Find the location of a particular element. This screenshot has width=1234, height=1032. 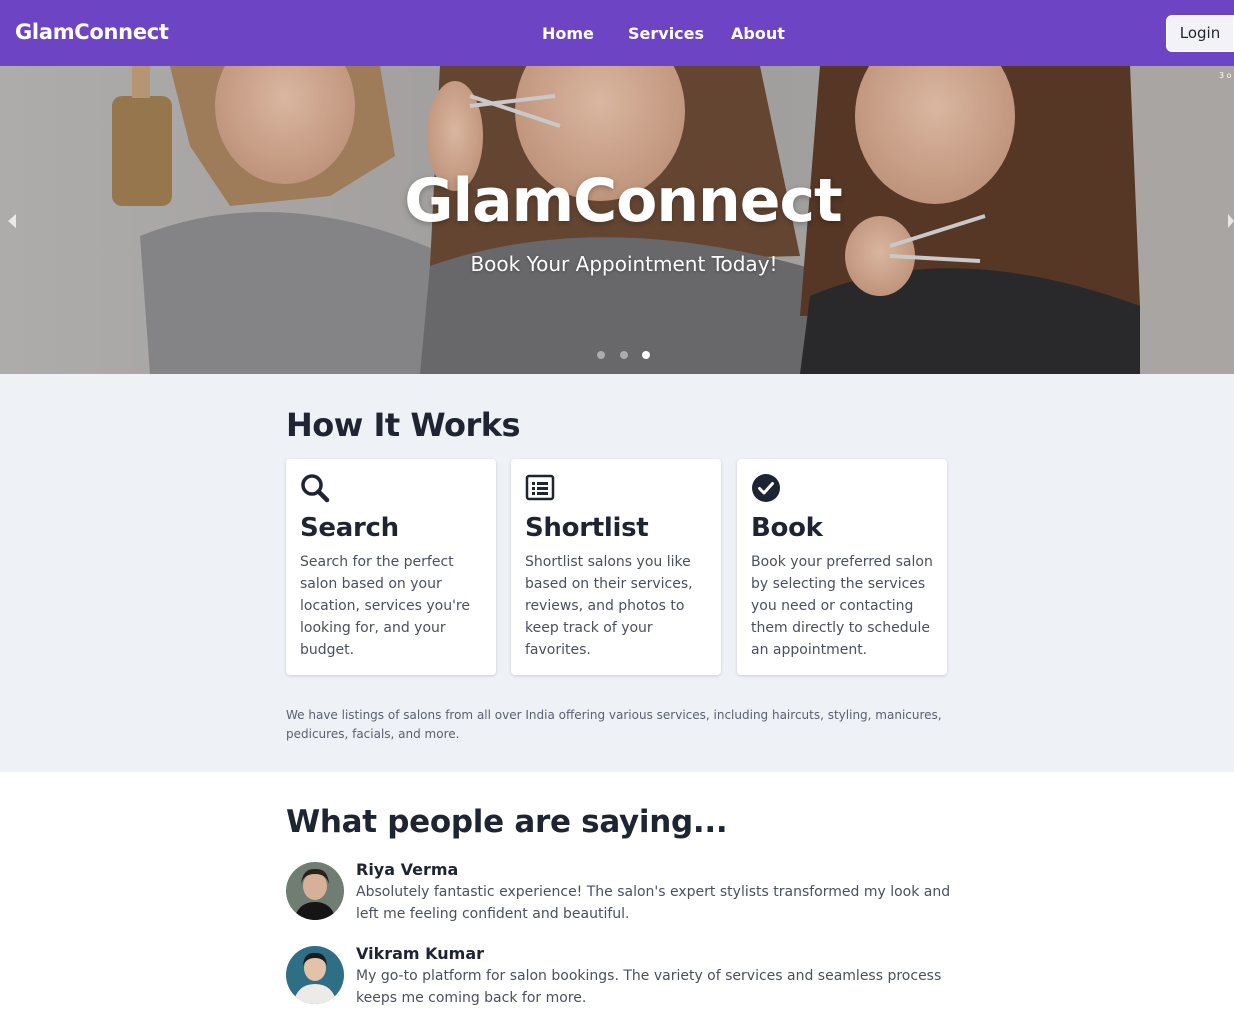

login-button: Login is located at coordinates (1200, 33).